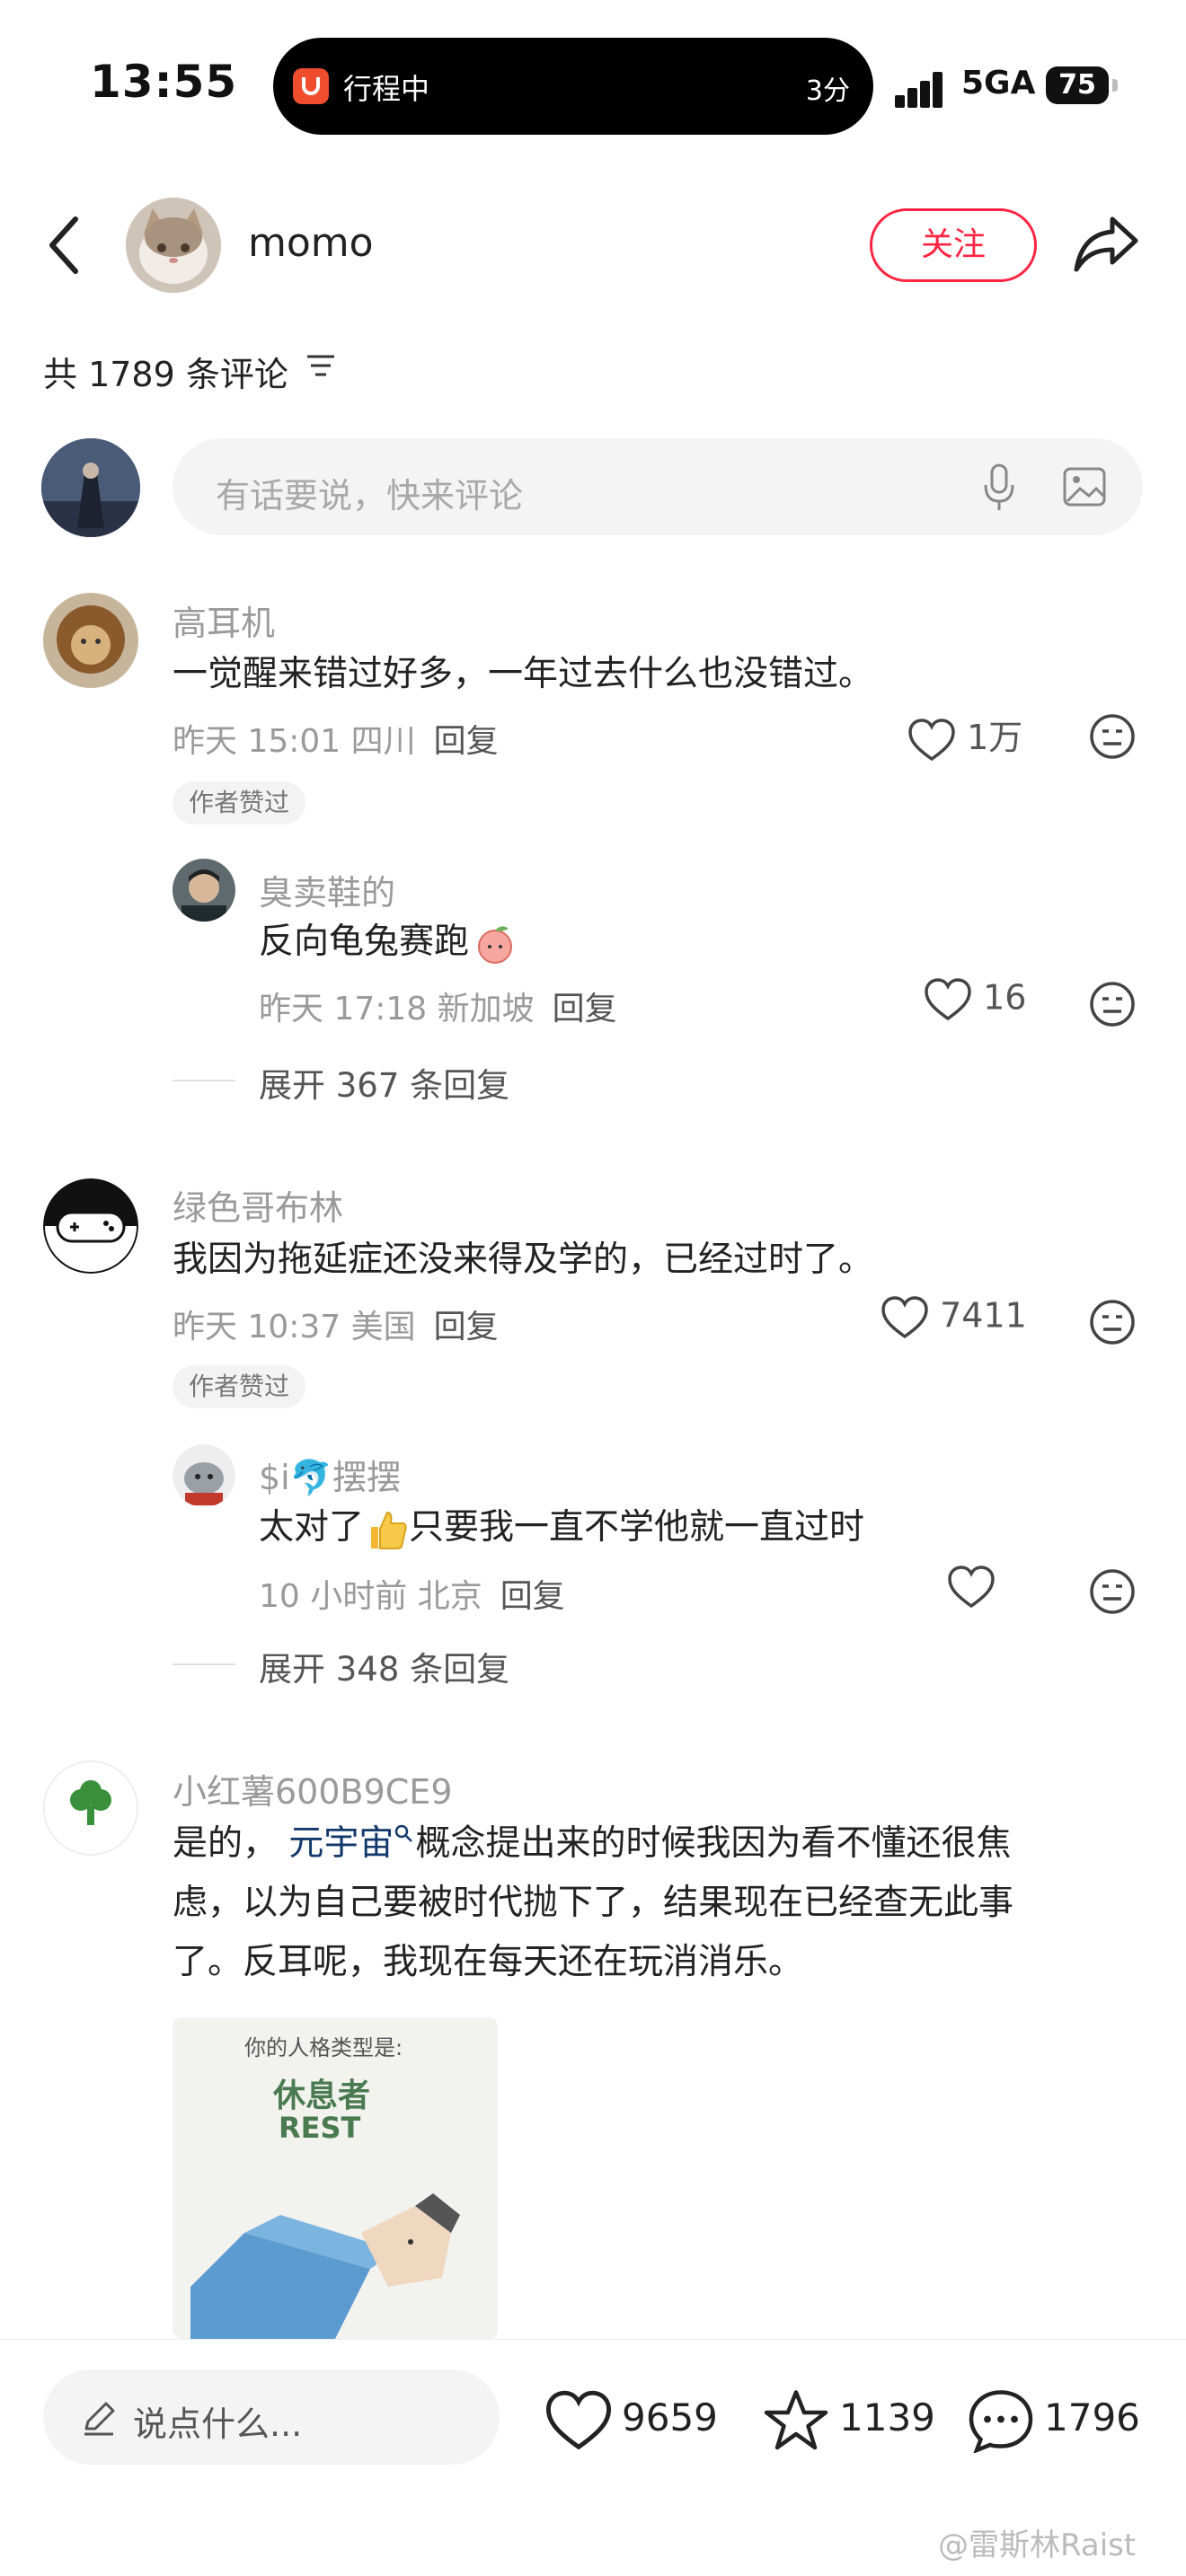 Image resolution: width=1186 pixels, height=2576 pixels. Describe the element at coordinates (1115, 85) in the screenshot. I see `battery-tip` at that location.